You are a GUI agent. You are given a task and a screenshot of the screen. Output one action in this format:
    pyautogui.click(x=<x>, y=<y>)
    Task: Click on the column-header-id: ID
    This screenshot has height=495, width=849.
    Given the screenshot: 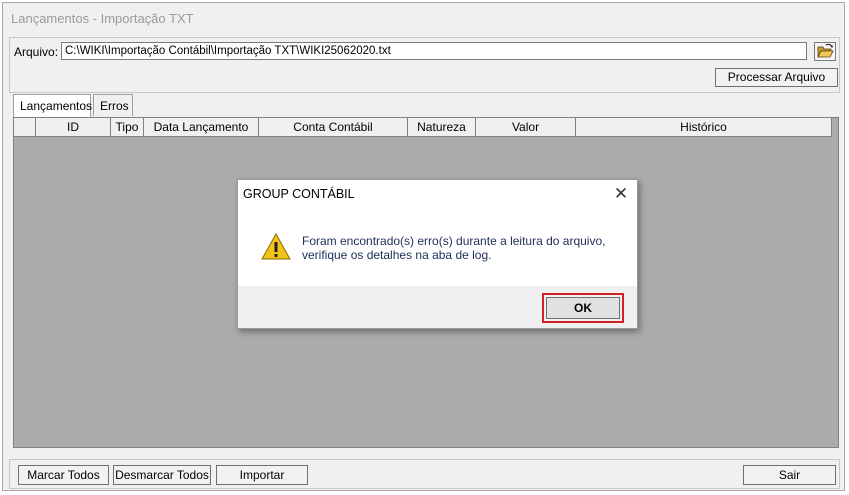 What is the action you would take?
    pyautogui.click(x=73, y=127)
    